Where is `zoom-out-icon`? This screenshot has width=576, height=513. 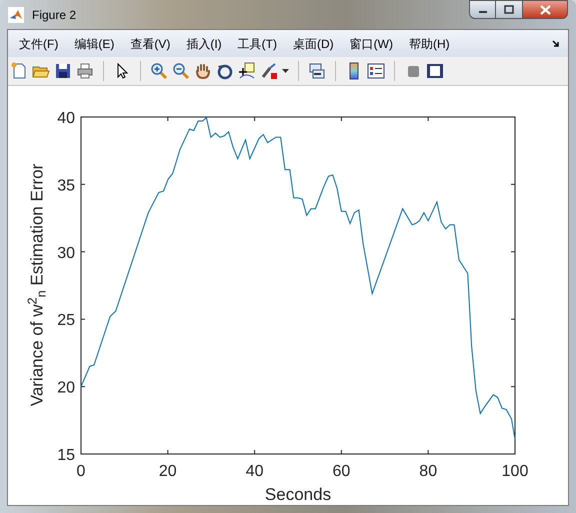
zoom-out-icon is located at coordinates (181, 71).